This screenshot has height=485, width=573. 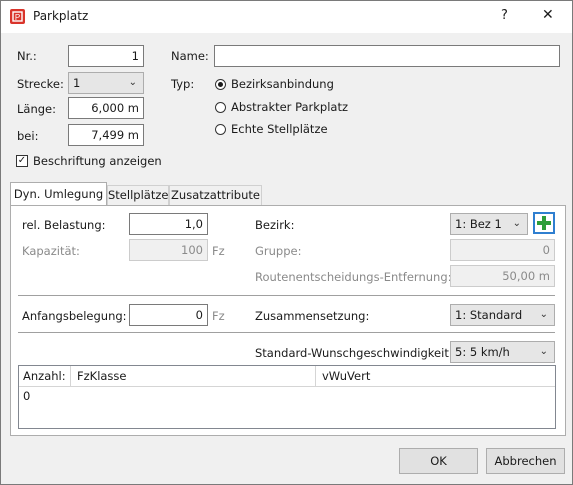 I want to click on tab-stellplaetze: Stellplätze, so click(x=138, y=195).